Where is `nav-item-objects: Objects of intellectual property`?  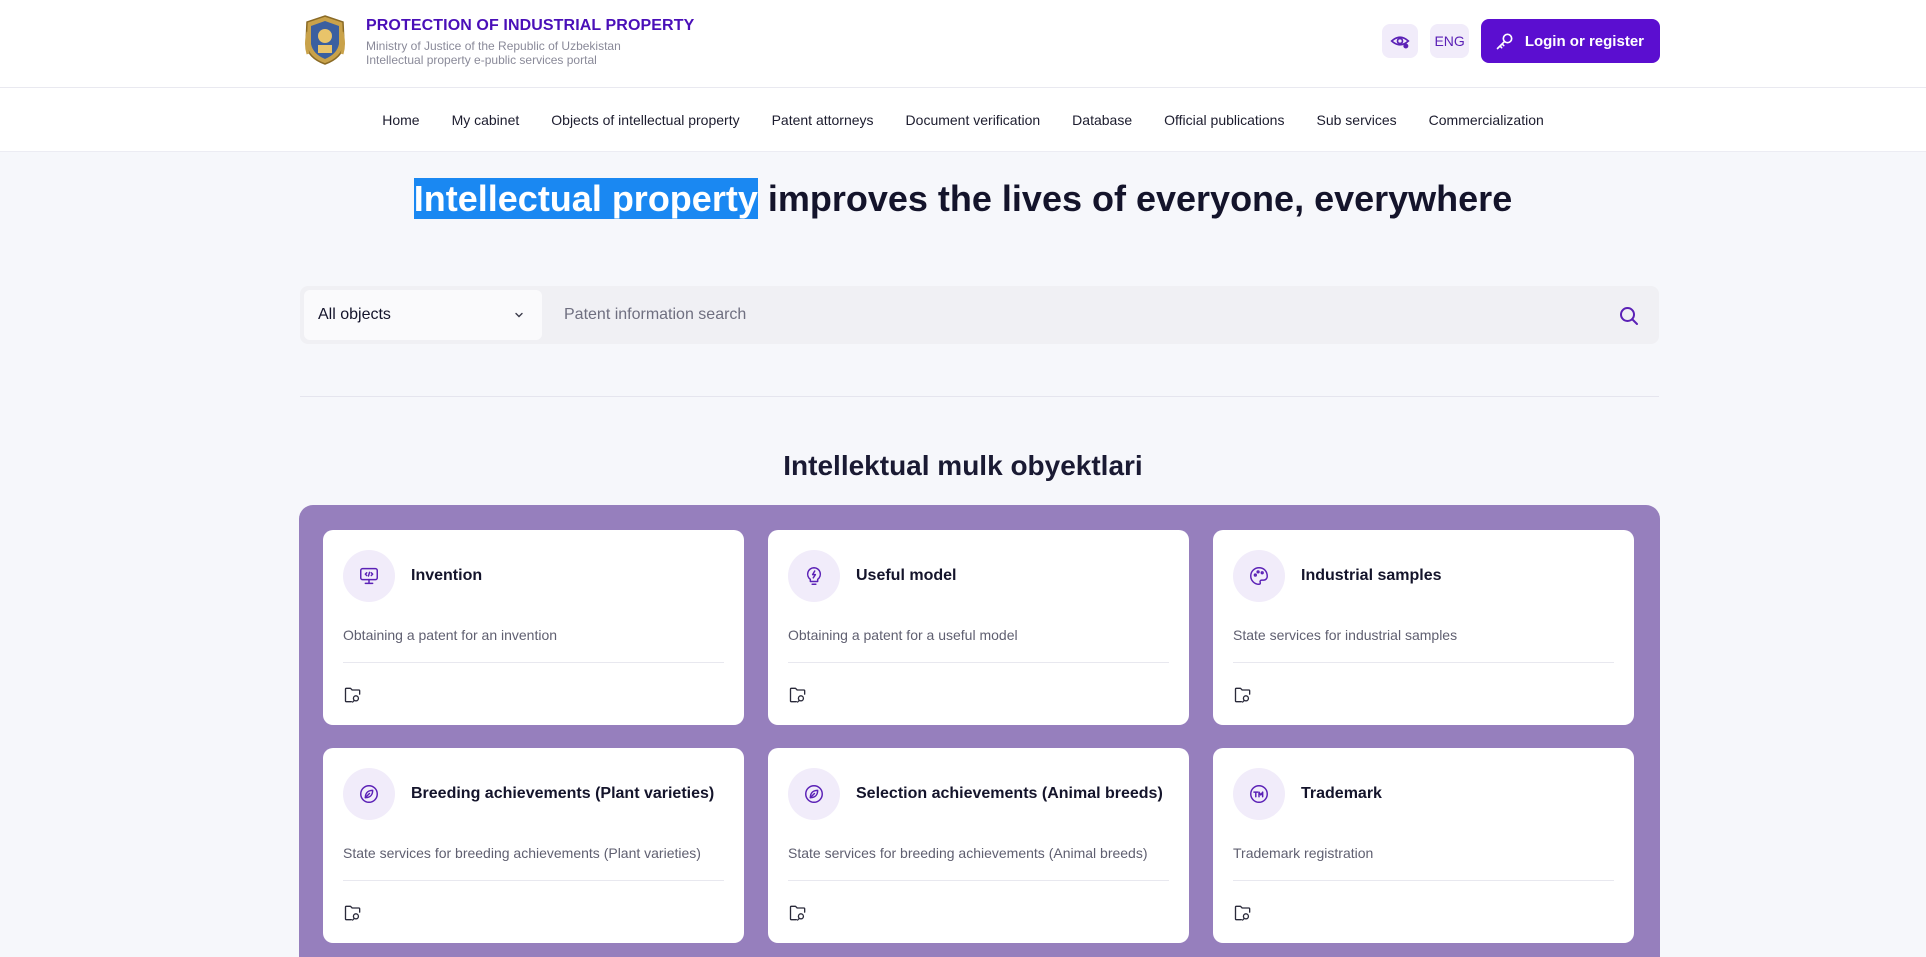
nav-item-objects: Objects of intellectual property is located at coordinates (645, 120).